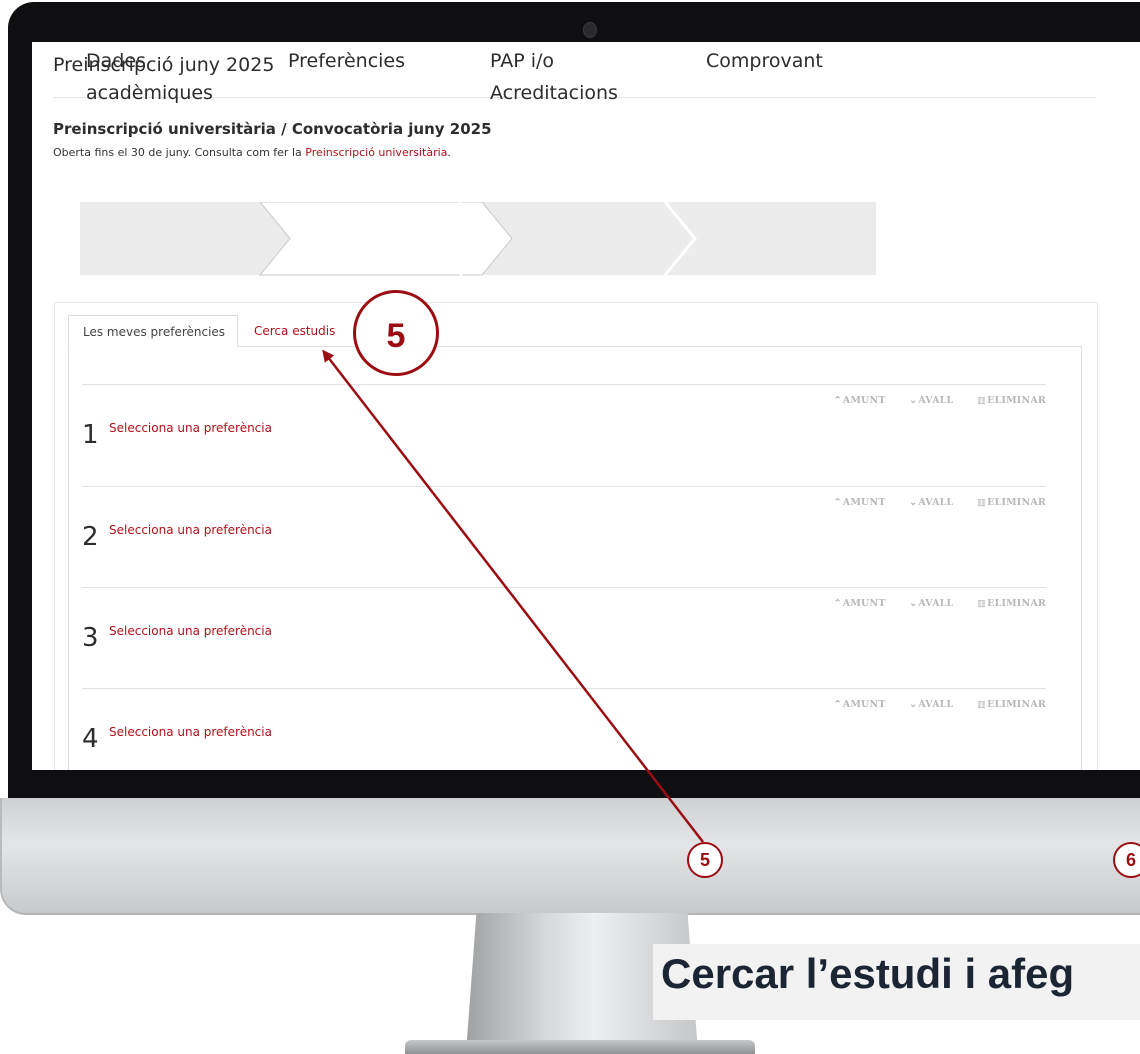 This screenshot has width=1140, height=1054. Describe the element at coordinates (396, 333) in the screenshot. I see `step-5-badge-large: 5` at that location.